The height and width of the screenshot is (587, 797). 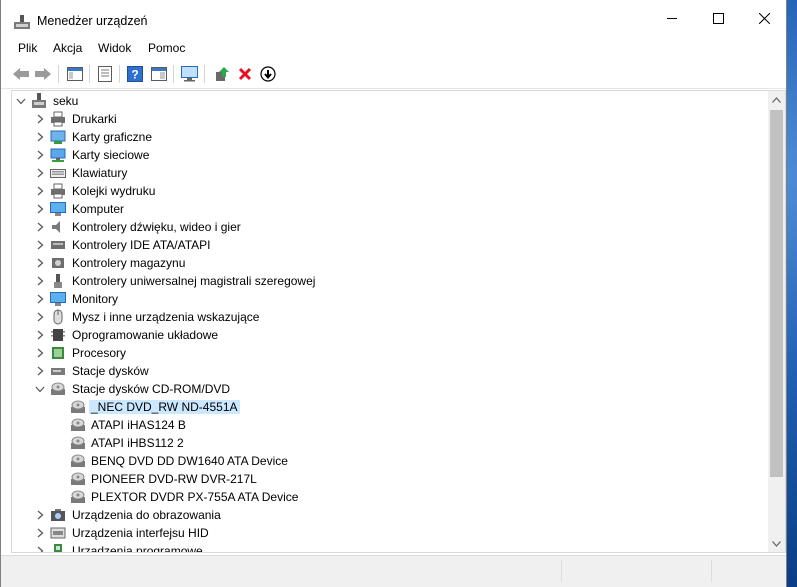 What do you see at coordinates (776, 293) in the screenshot?
I see `scroll-thumb` at bounding box center [776, 293].